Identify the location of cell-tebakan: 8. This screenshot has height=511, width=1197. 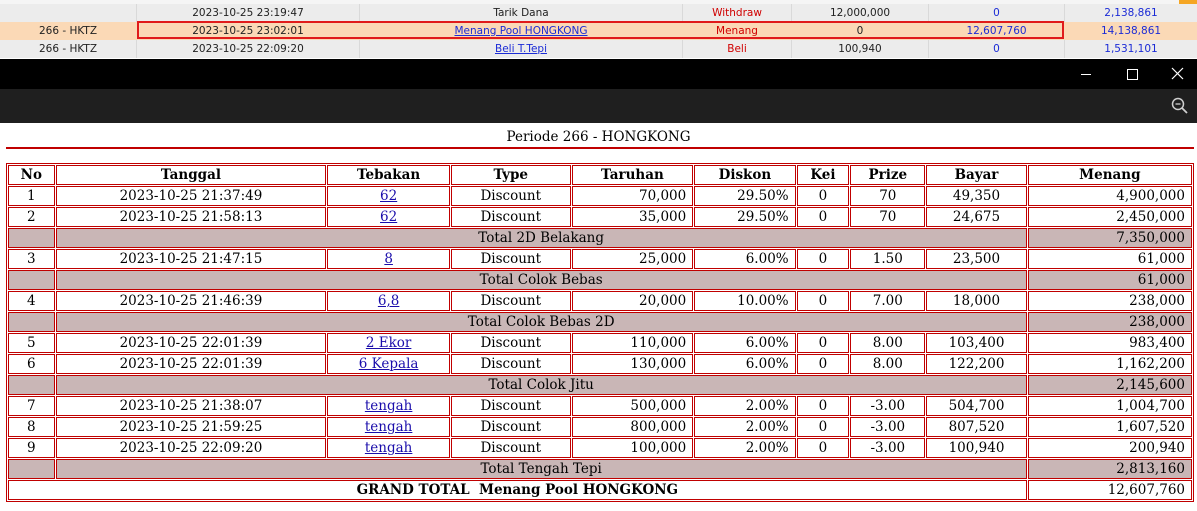
(388, 259).